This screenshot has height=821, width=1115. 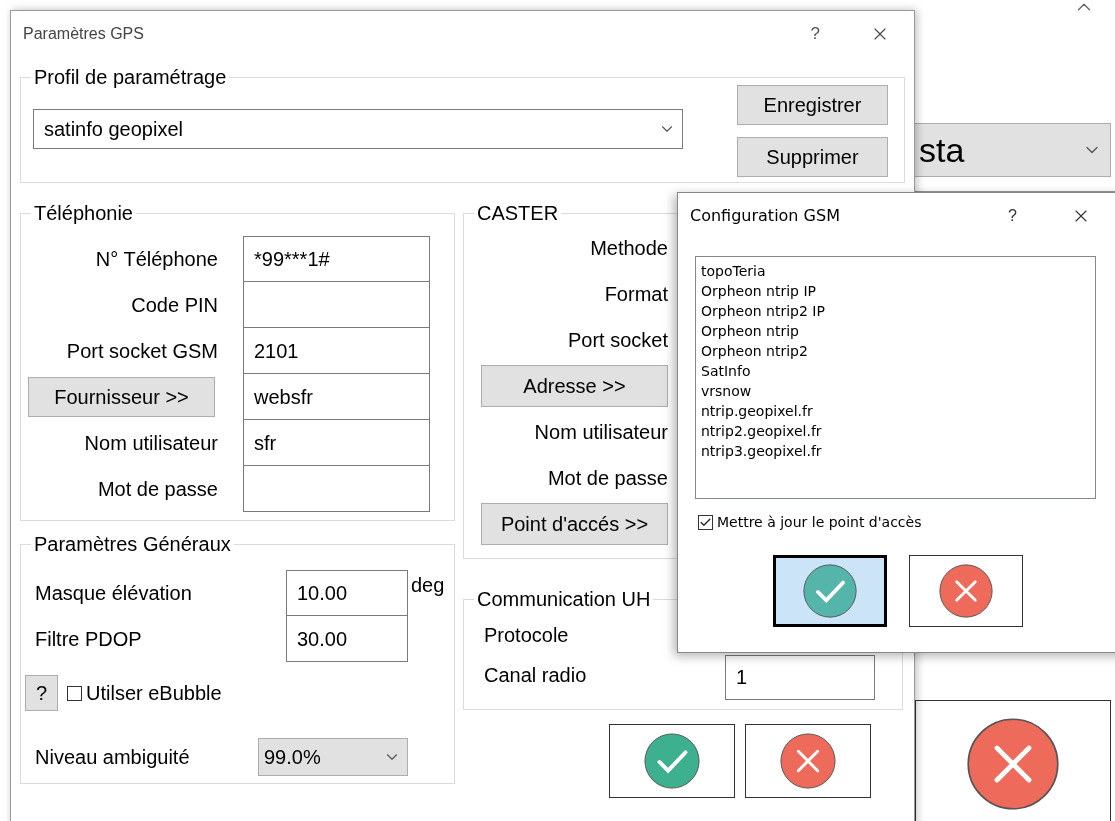 What do you see at coordinates (428, 585) in the screenshot?
I see `unit-label: deg` at bounding box center [428, 585].